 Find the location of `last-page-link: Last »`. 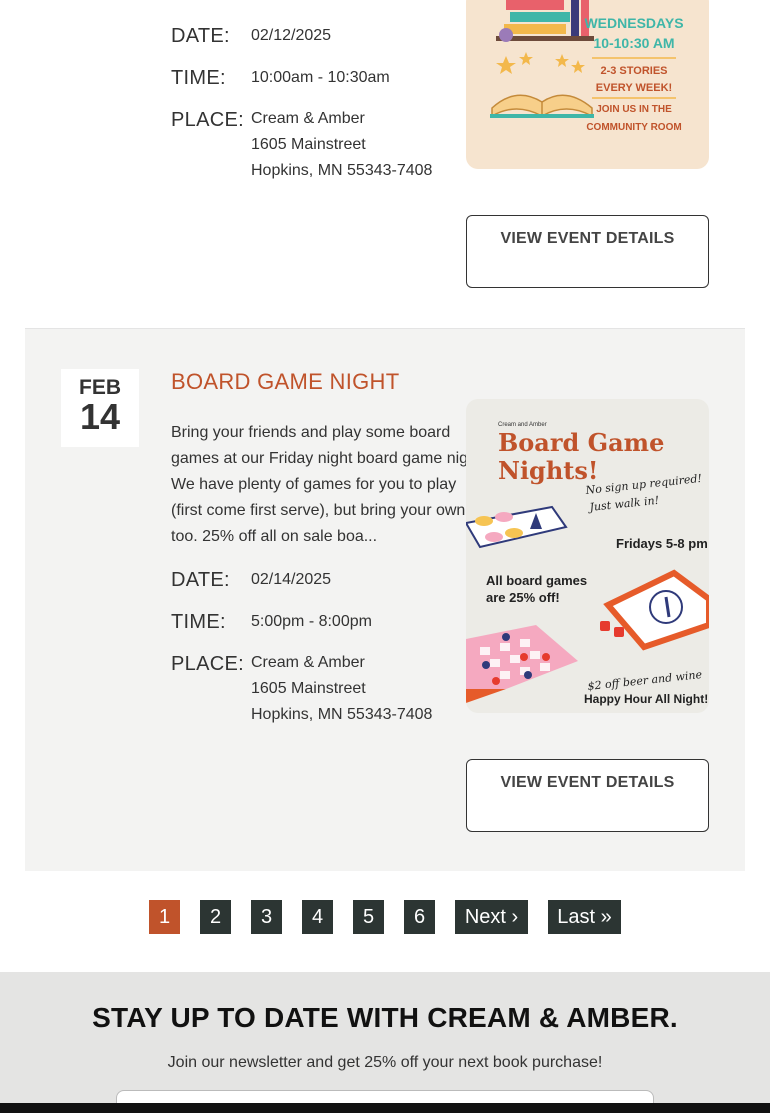

last-page-link: Last » is located at coordinates (584, 917).